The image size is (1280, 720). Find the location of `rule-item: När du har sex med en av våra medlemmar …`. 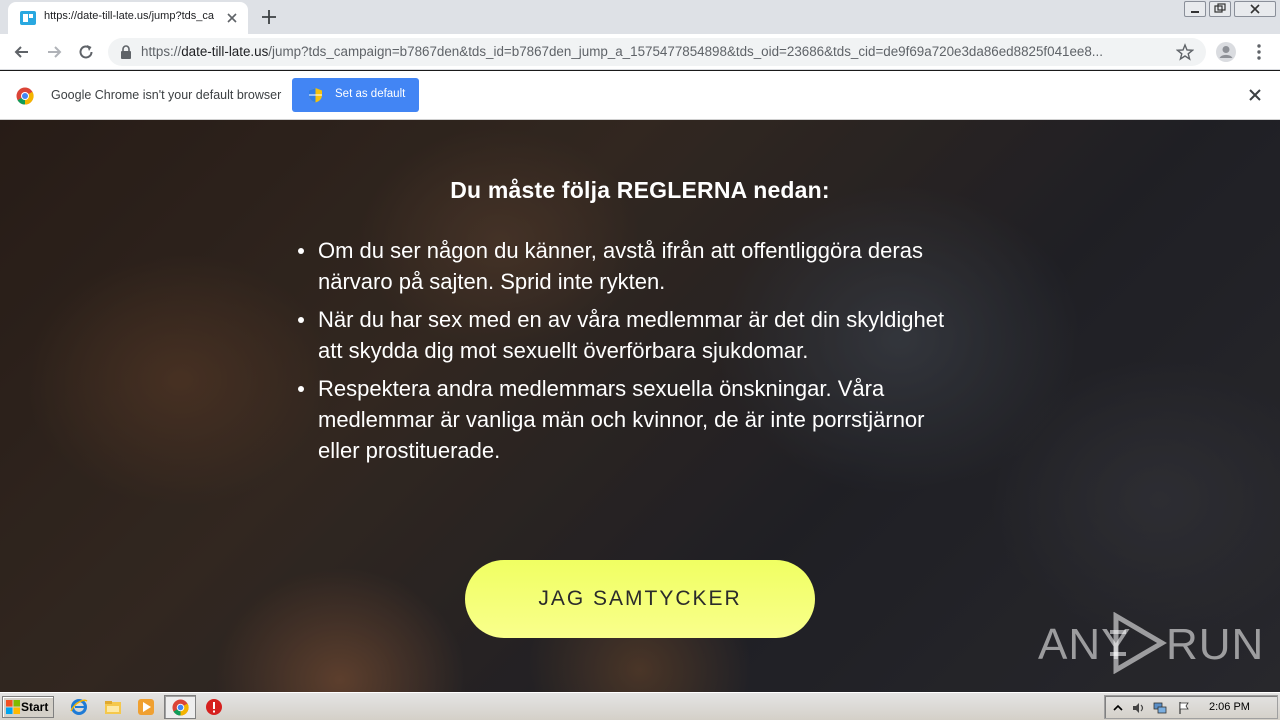

rule-item: När du har sex med en av våra medlemmar … is located at coordinates (633, 335).